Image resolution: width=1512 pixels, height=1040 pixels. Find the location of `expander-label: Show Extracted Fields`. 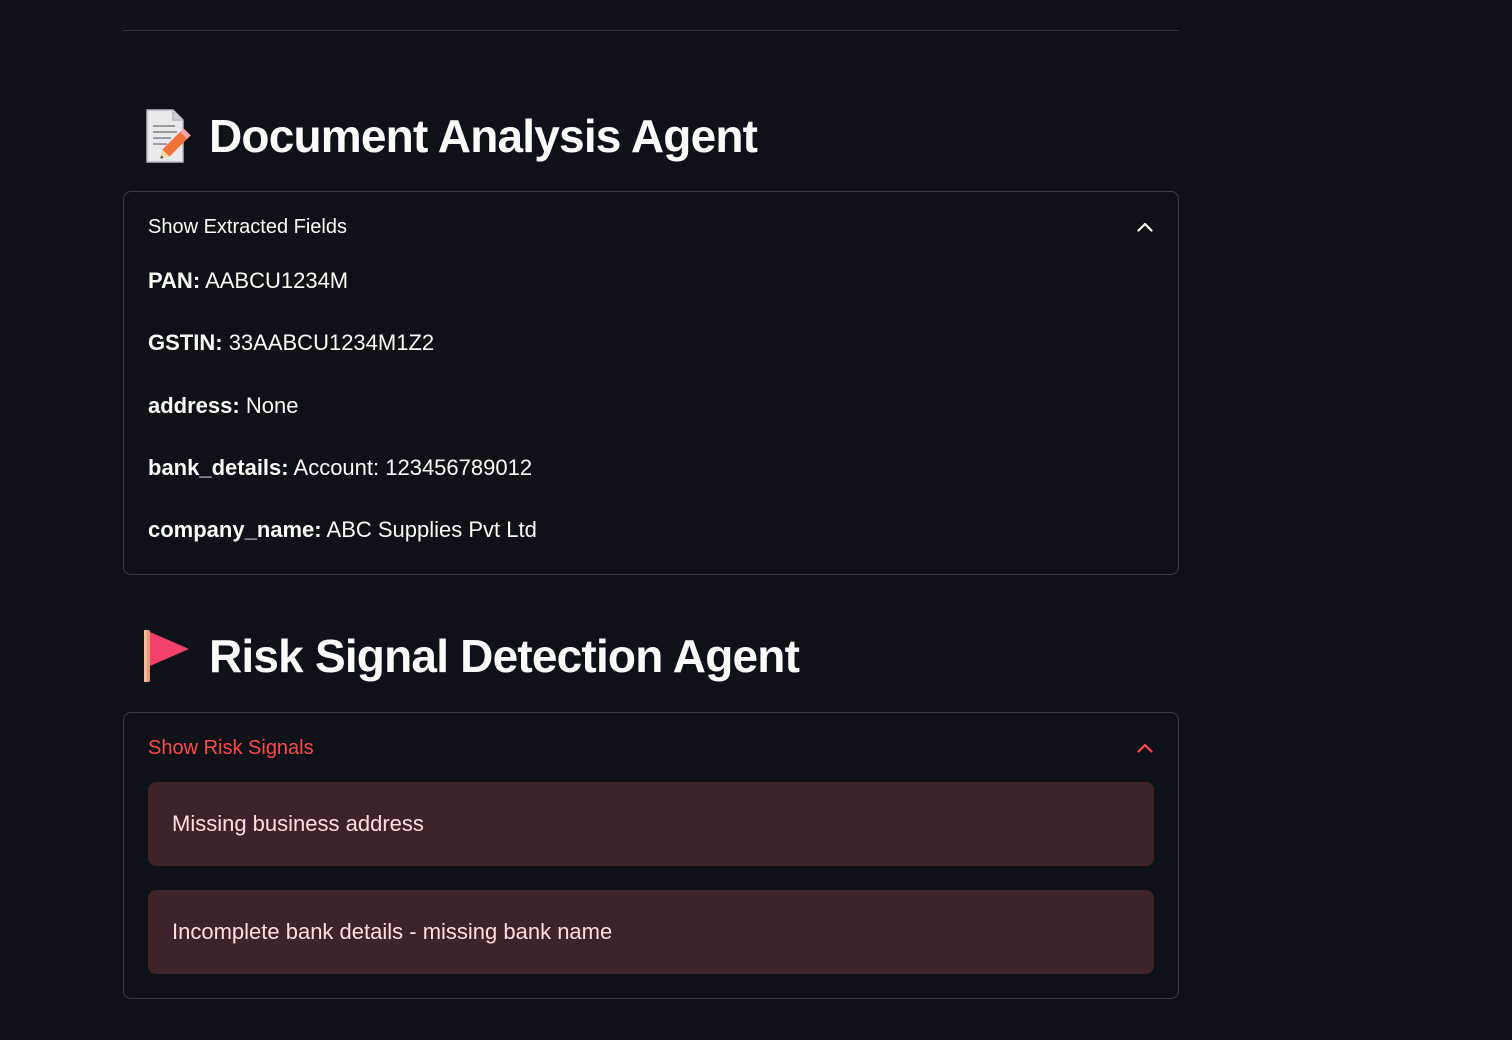

expander-label: Show Extracted Fields is located at coordinates (247, 226).